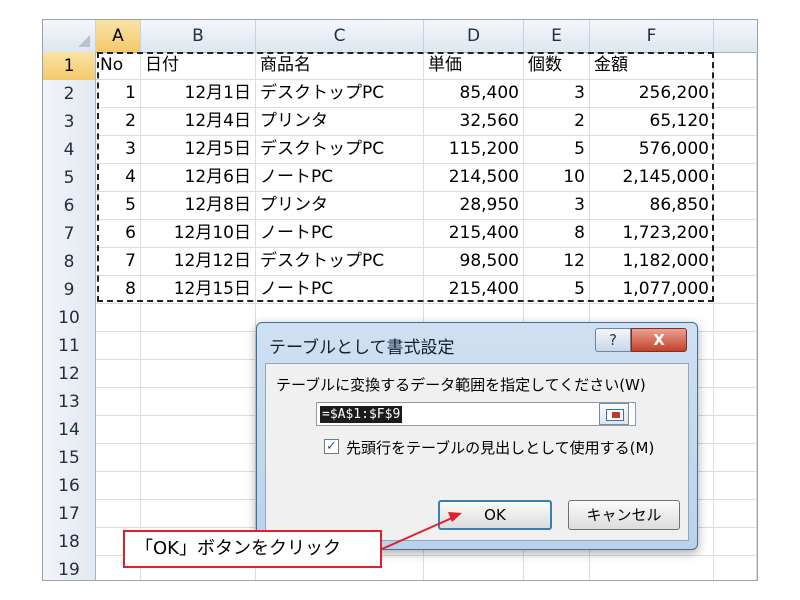  Describe the element at coordinates (69, 458) in the screenshot. I see `row-header: 15` at that location.